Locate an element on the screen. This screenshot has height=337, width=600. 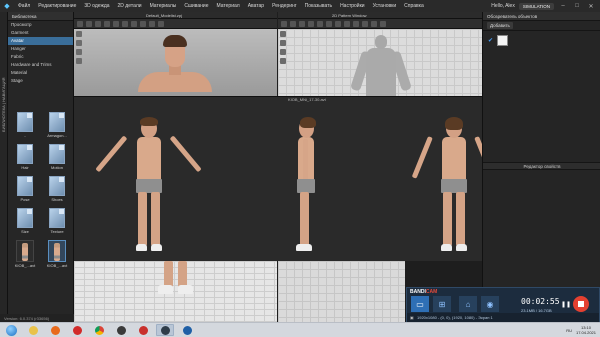
taskbar-record-app is located at coordinates (143, 330).